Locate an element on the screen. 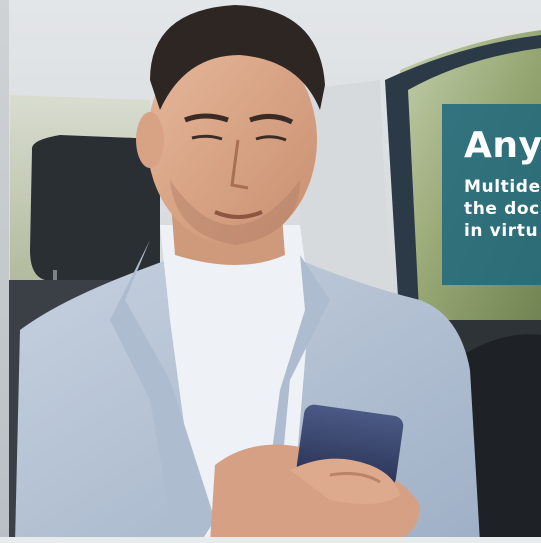 This screenshot has height=543, width=541. overlay-line-1: Multide is located at coordinates (502, 187).